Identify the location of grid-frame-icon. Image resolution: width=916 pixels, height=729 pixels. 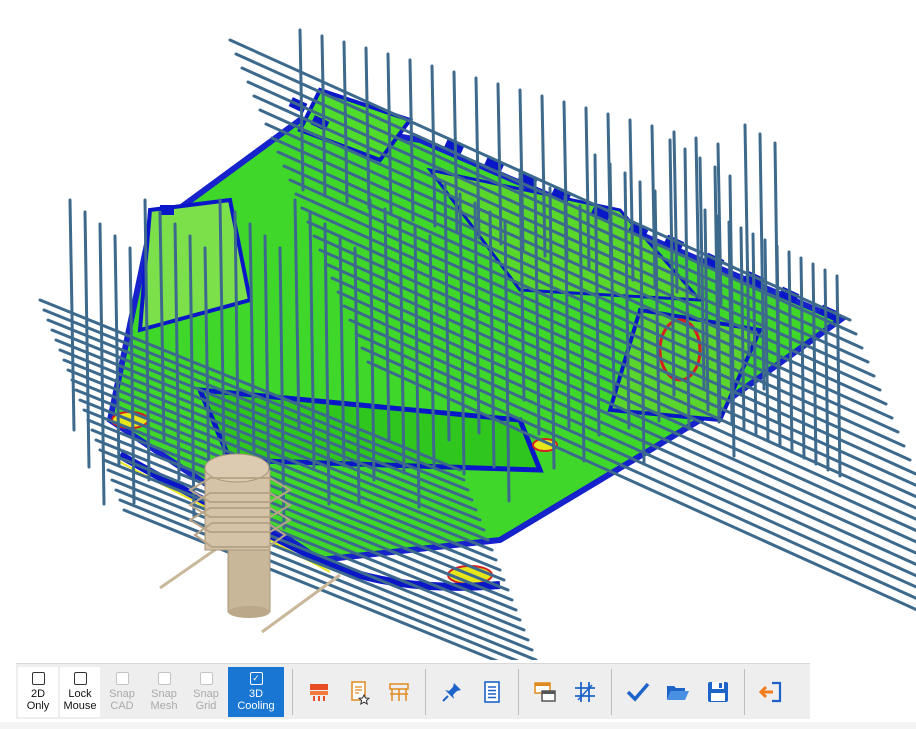
(399, 691).